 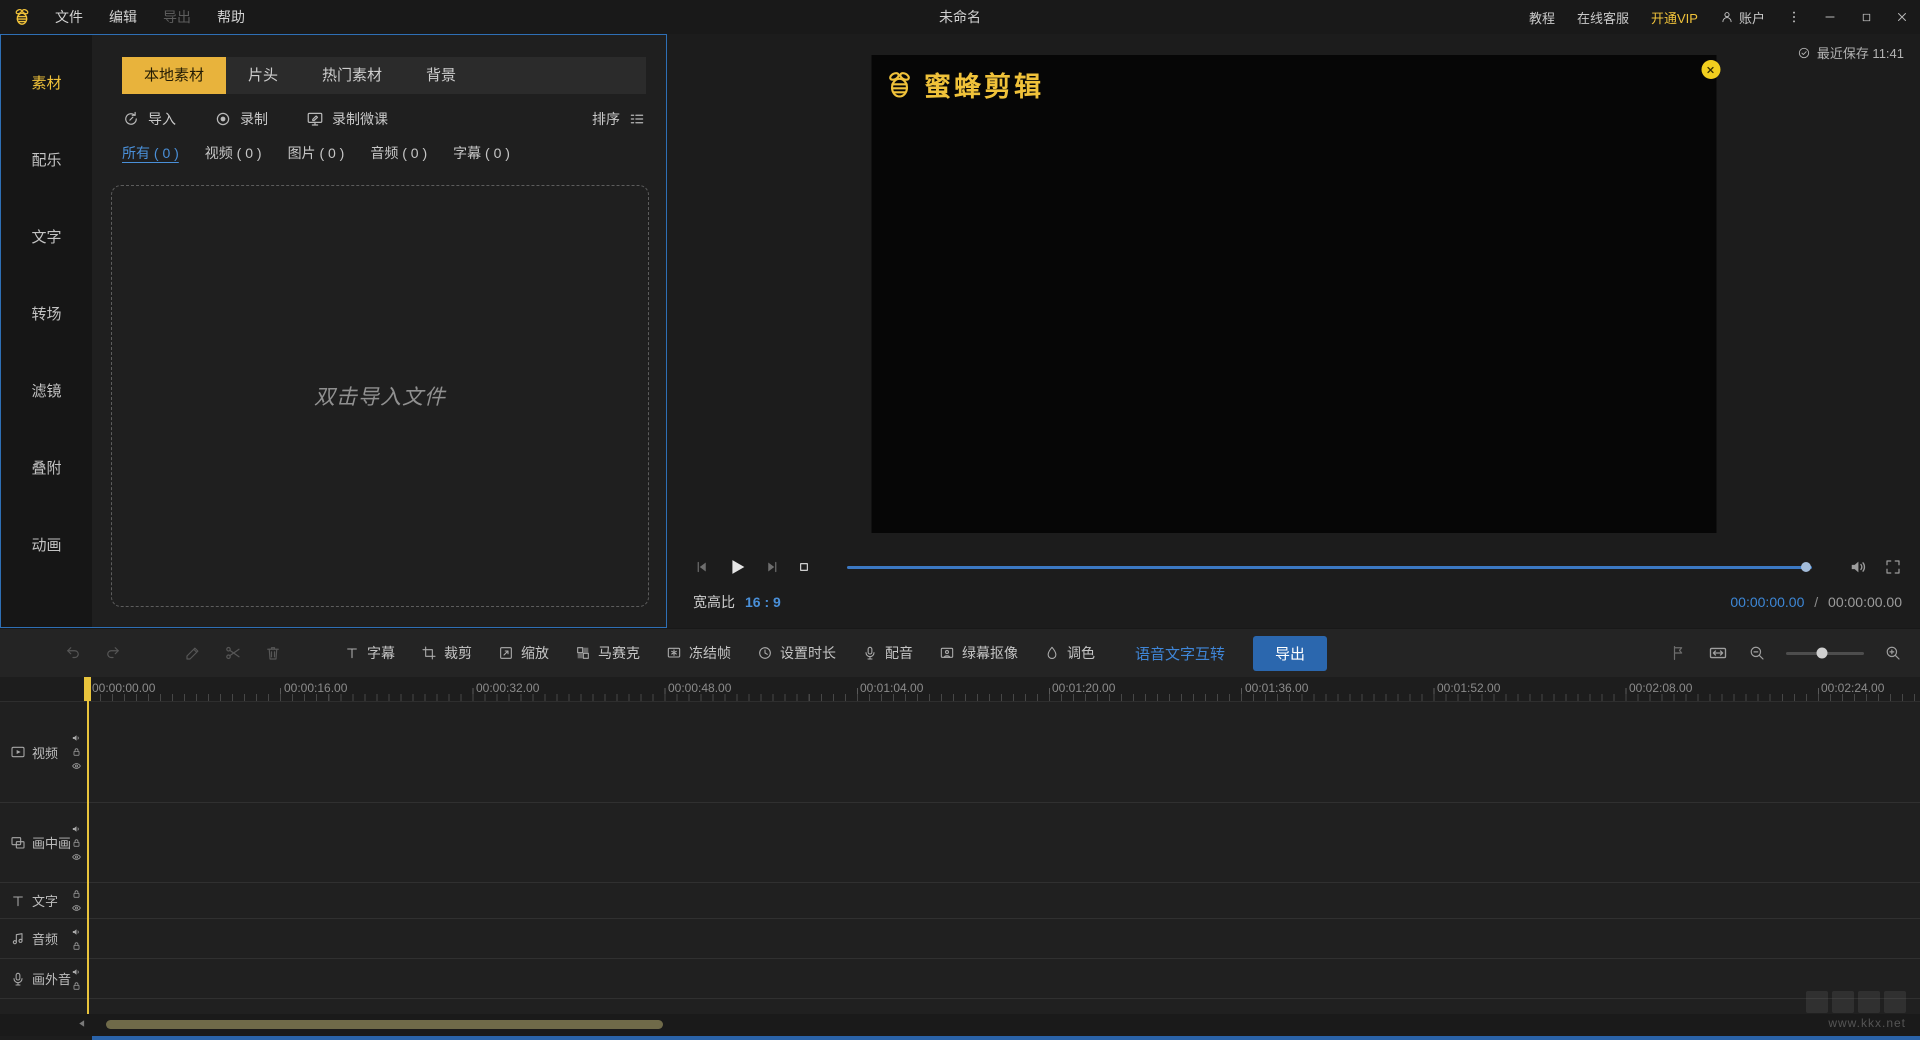 I want to click on tool-label: 字幕, so click(x=381, y=653).